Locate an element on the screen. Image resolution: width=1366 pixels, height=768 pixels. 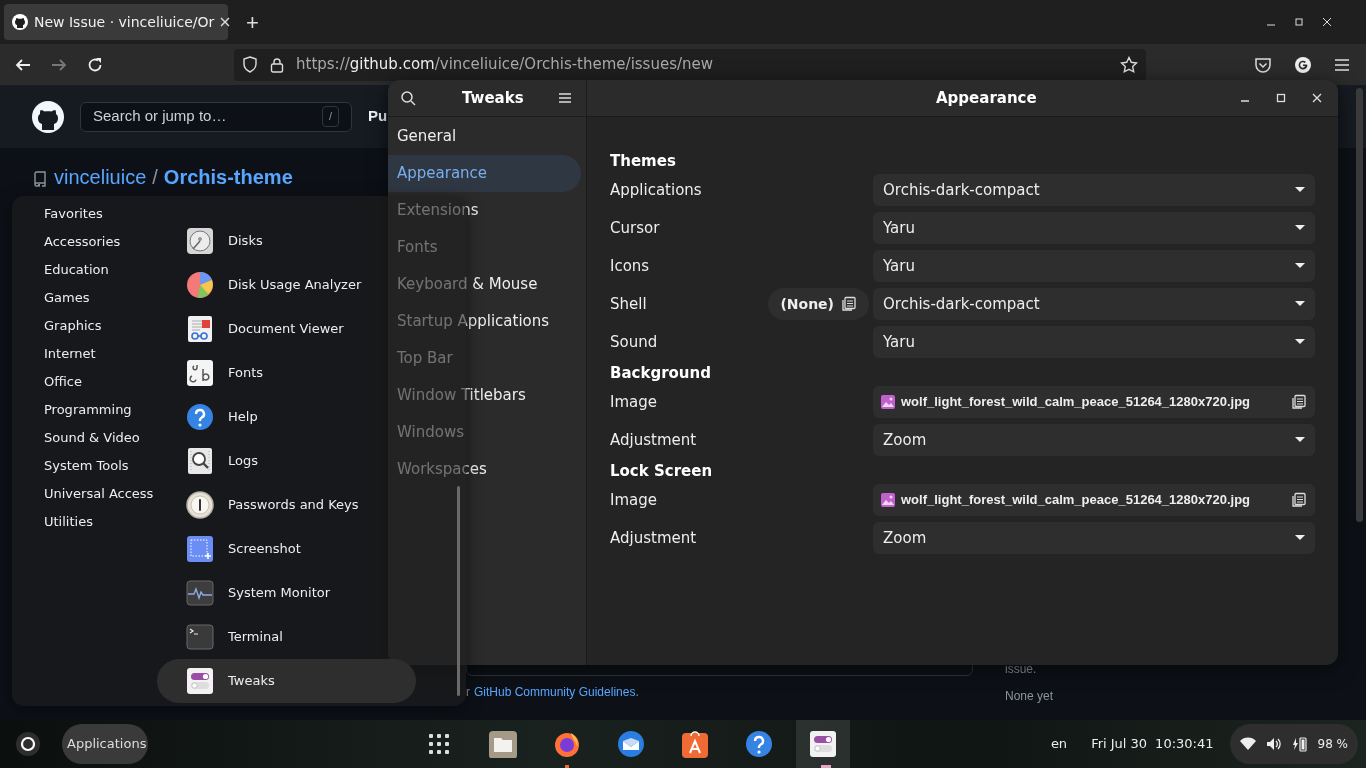
category-item: Programming is located at coordinates (113, 410).